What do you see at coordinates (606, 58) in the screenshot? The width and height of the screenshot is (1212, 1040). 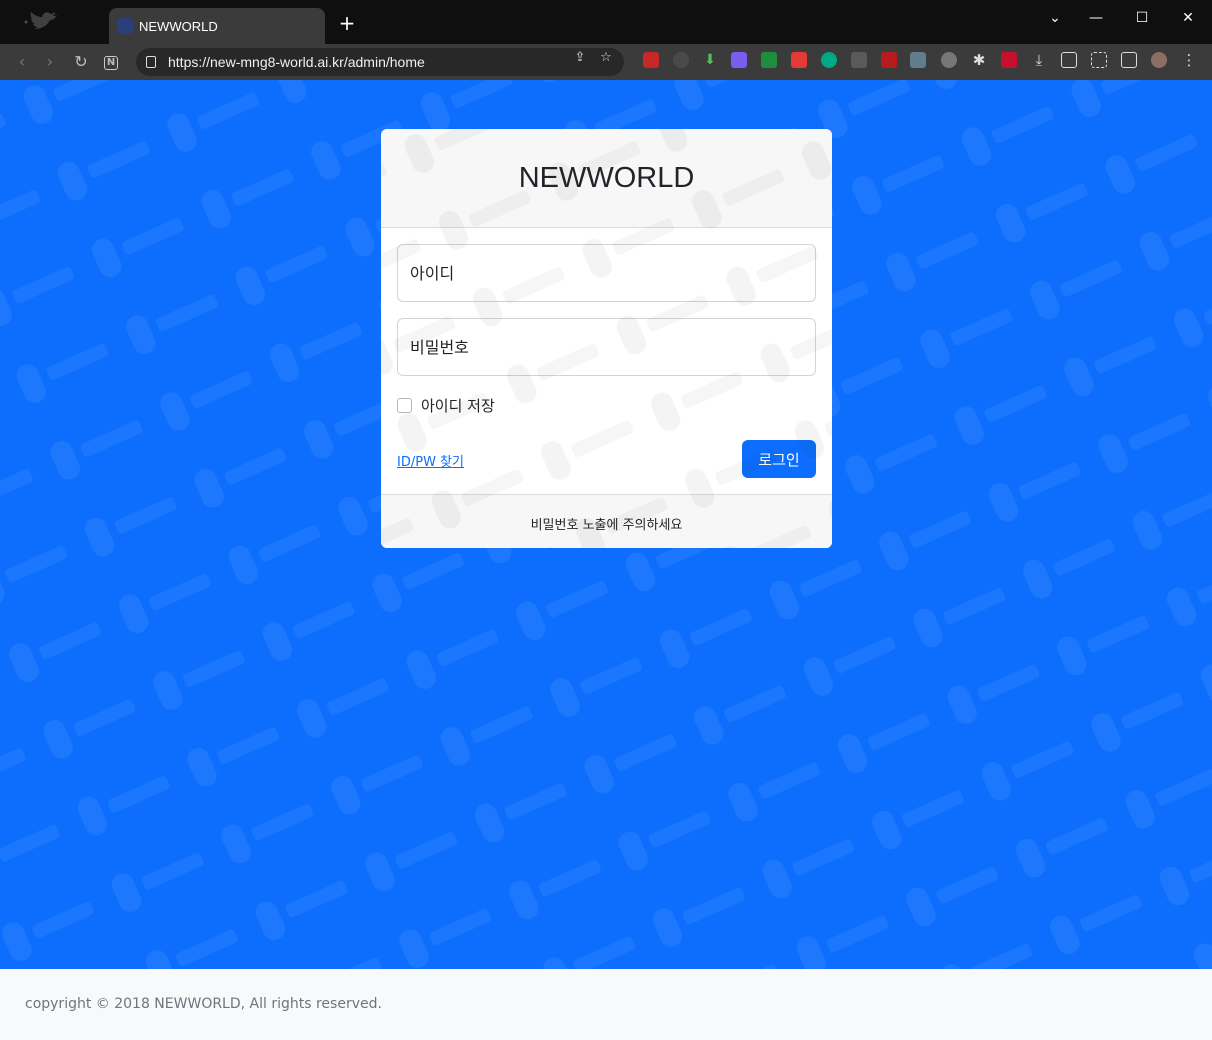 I see `bookmark-star-icon: ☆` at bounding box center [606, 58].